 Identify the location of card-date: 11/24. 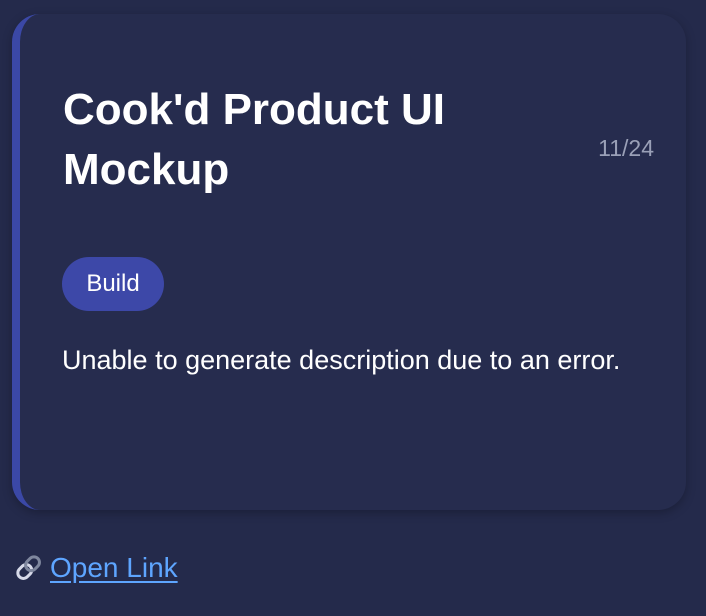
(626, 148).